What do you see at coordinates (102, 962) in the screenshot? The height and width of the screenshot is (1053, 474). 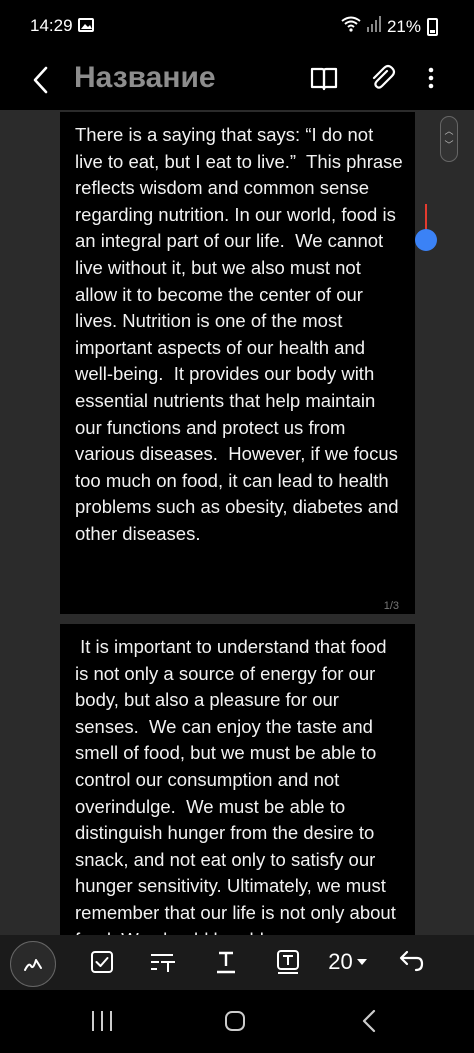 I see `checkbox-icon` at bounding box center [102, 962].